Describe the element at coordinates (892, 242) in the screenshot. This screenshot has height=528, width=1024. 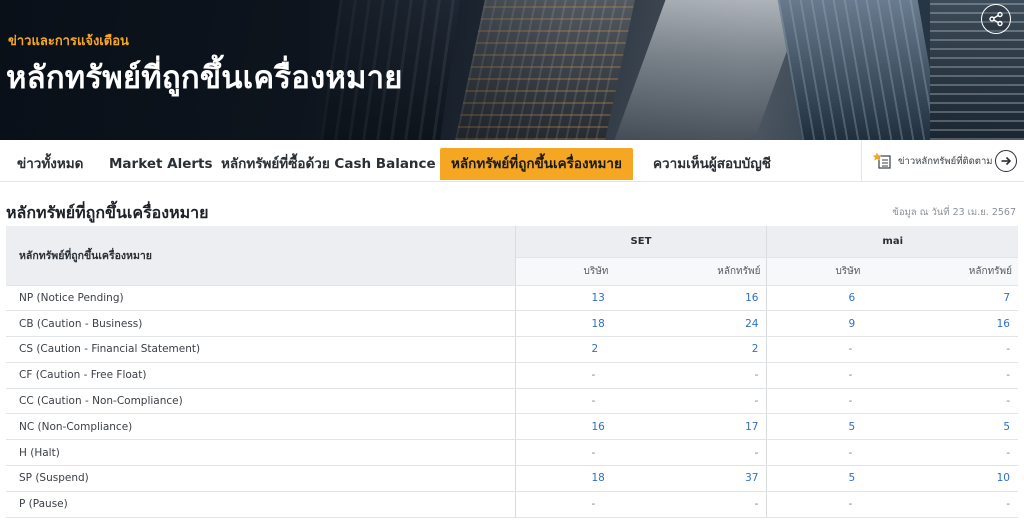
I see `group-header-mai: mai` at that location.